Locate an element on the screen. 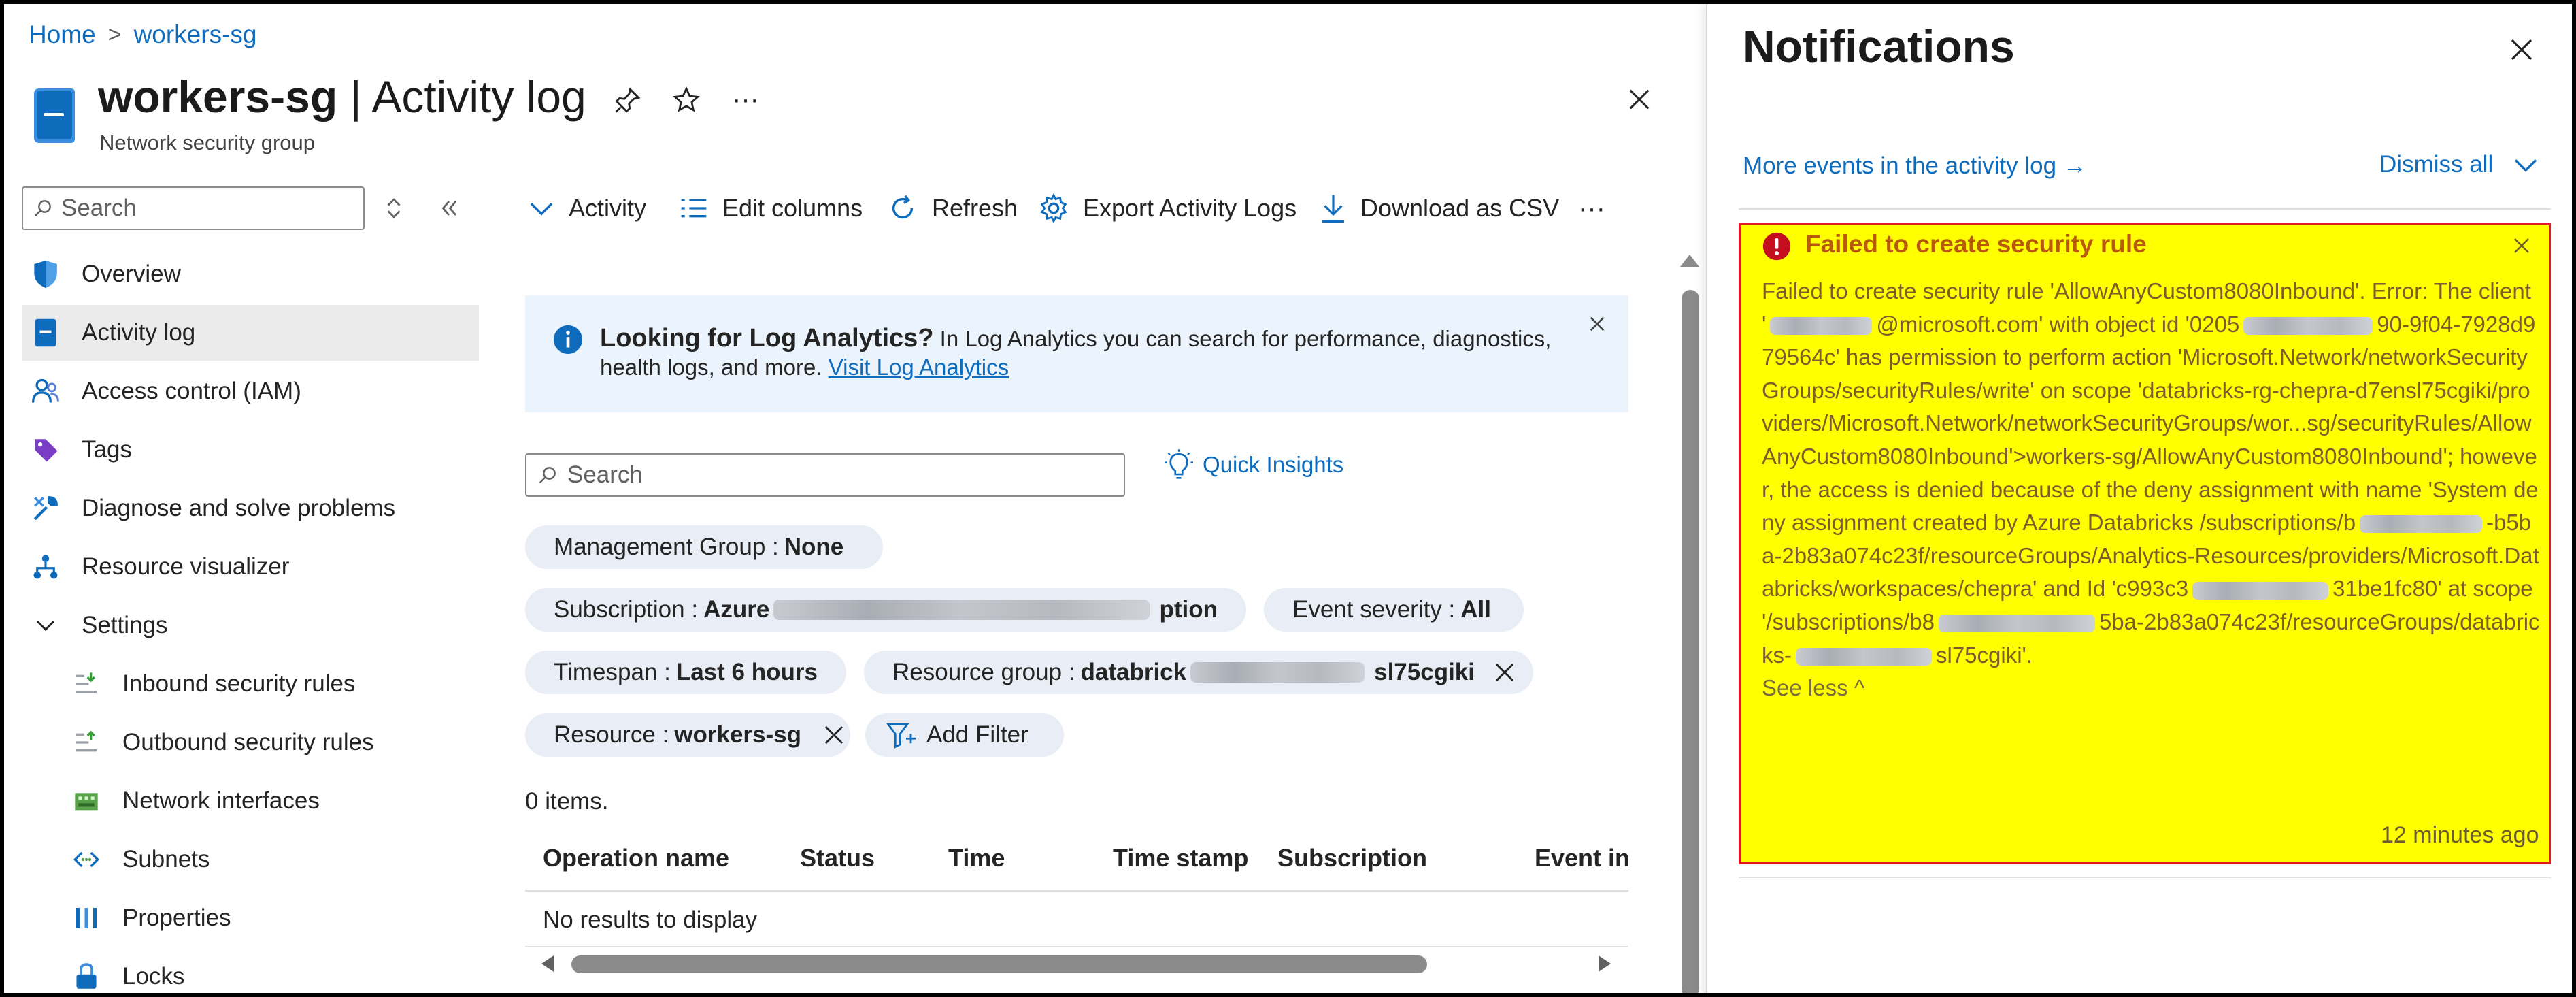 The image size is (2576, 997). column-header-operation-name: Operation name is located at coordinates (636, 858).